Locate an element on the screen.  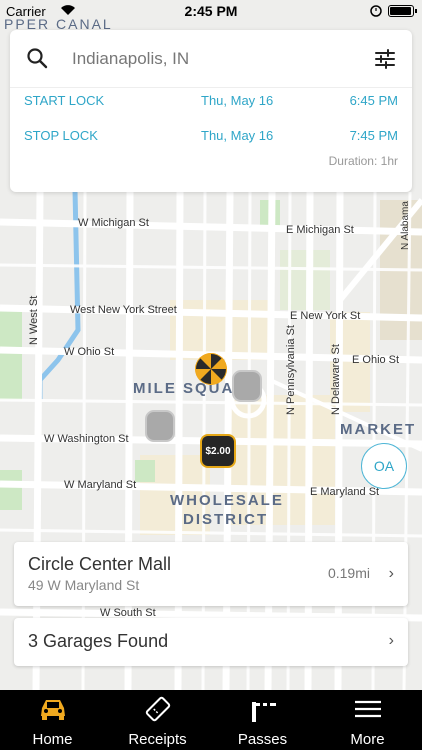
garages-found-label: 3 Garages Found is located at coordinates (98, 641).